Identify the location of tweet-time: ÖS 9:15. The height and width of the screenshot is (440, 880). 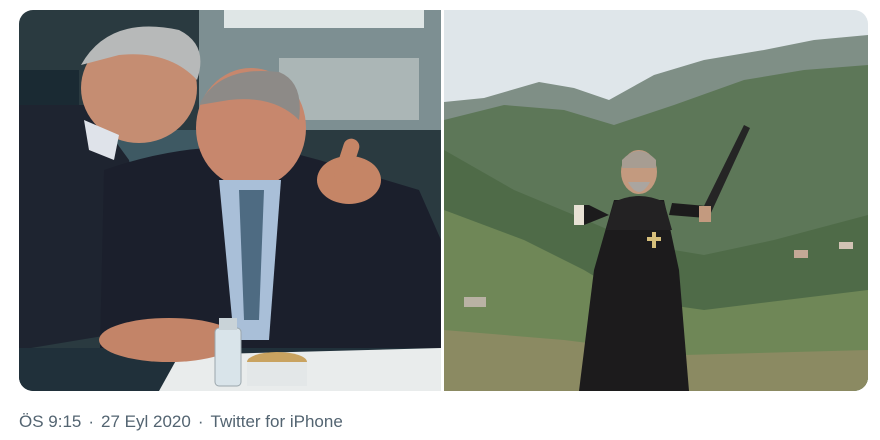
(50, 422).